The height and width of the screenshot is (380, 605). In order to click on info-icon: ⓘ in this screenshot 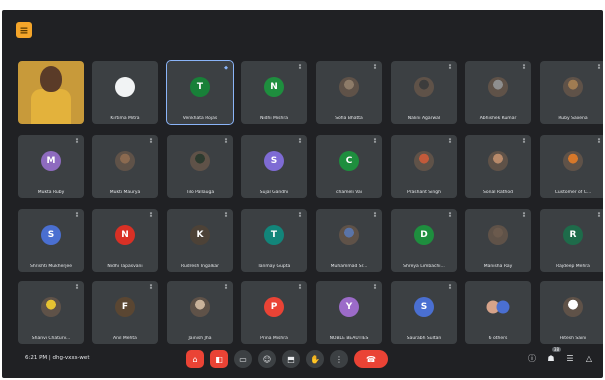, I will do `click(532, 358)`.